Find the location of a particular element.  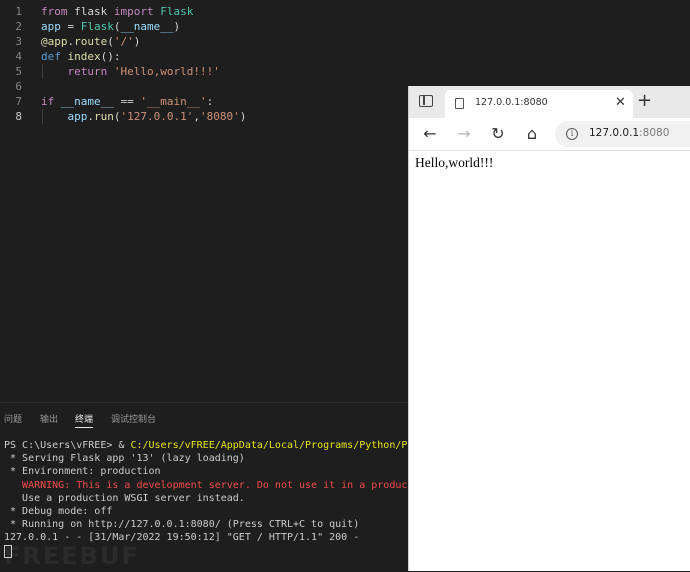

code-line: 7 if __name__ == '__main__': is located at coordinates (205, 101).